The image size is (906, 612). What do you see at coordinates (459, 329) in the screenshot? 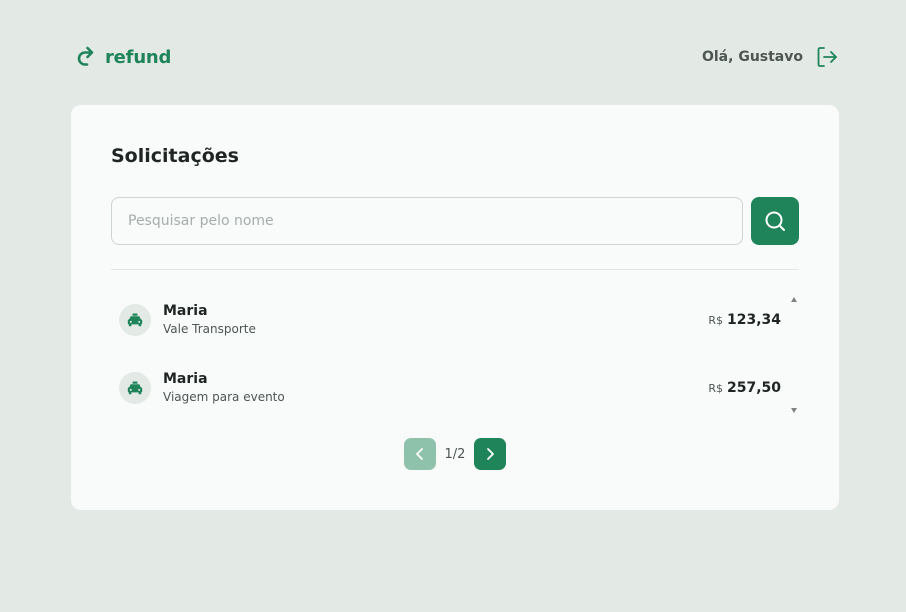
I see `list-item: Maria Vale Transporte R$ 123,34` at bounding box center [459, 329].